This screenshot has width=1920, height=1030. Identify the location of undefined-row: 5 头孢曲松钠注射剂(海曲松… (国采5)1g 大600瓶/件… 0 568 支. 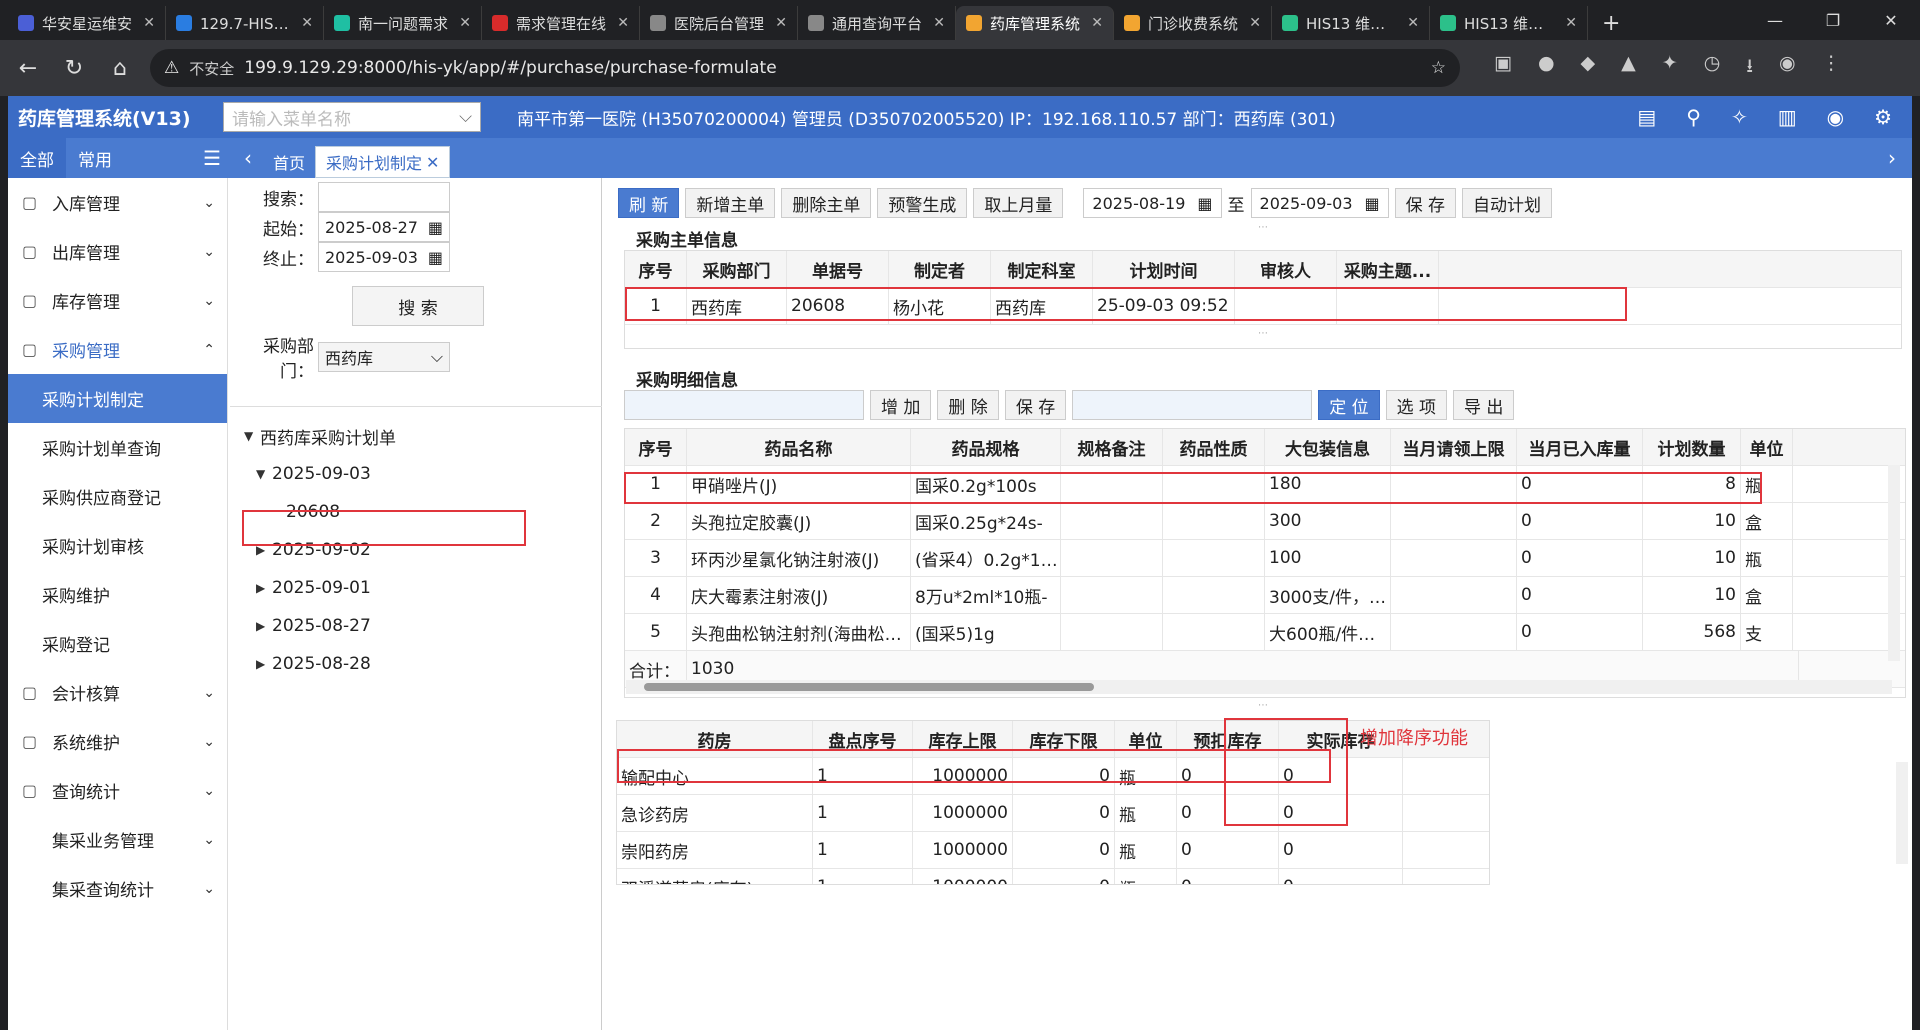
(1265, 632).